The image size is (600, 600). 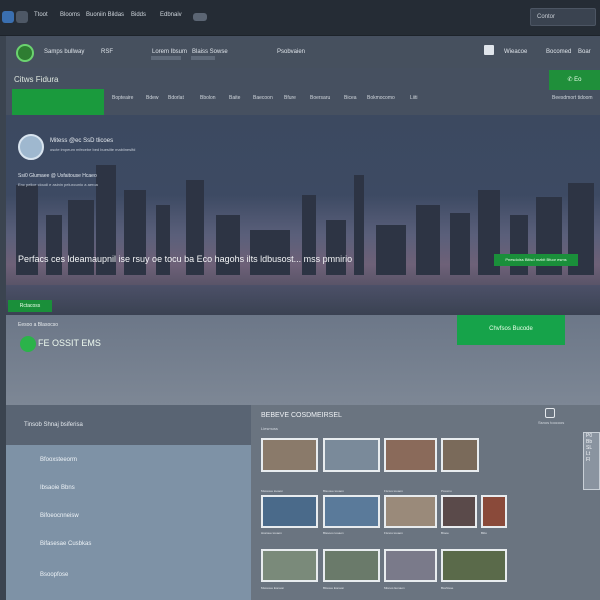 I want to click on thumb-caption: Bitsoue Eonaon, so click(x=334, y=588).